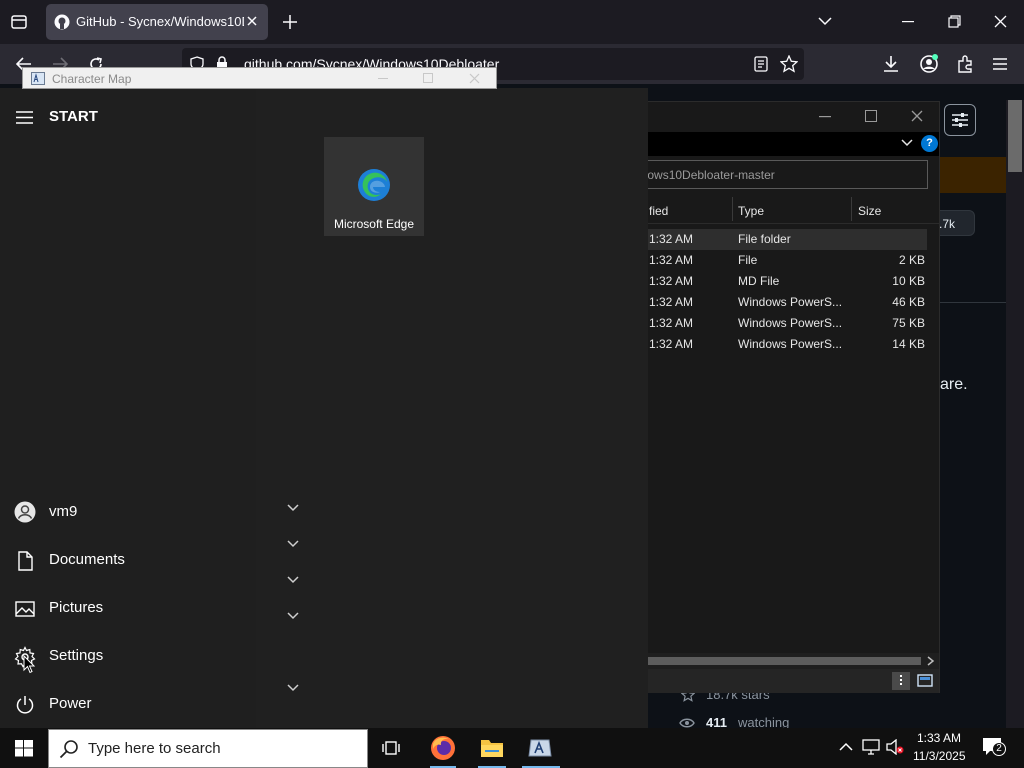 The image size is (1024, 768). I want to click on file-type: File, so click(748, 260).